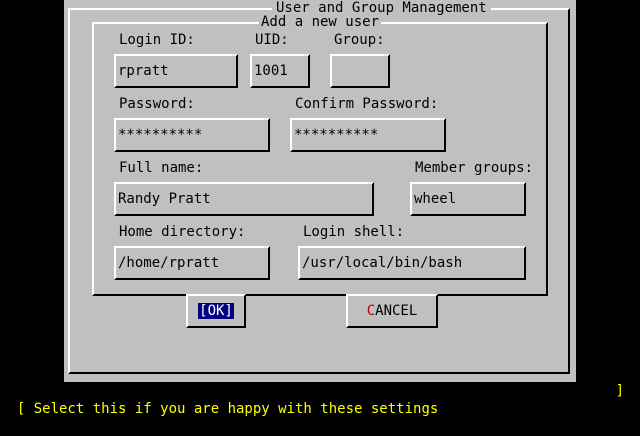 The image size is (640, 436). I want to click on group-label: Group:, so click(359, 40).